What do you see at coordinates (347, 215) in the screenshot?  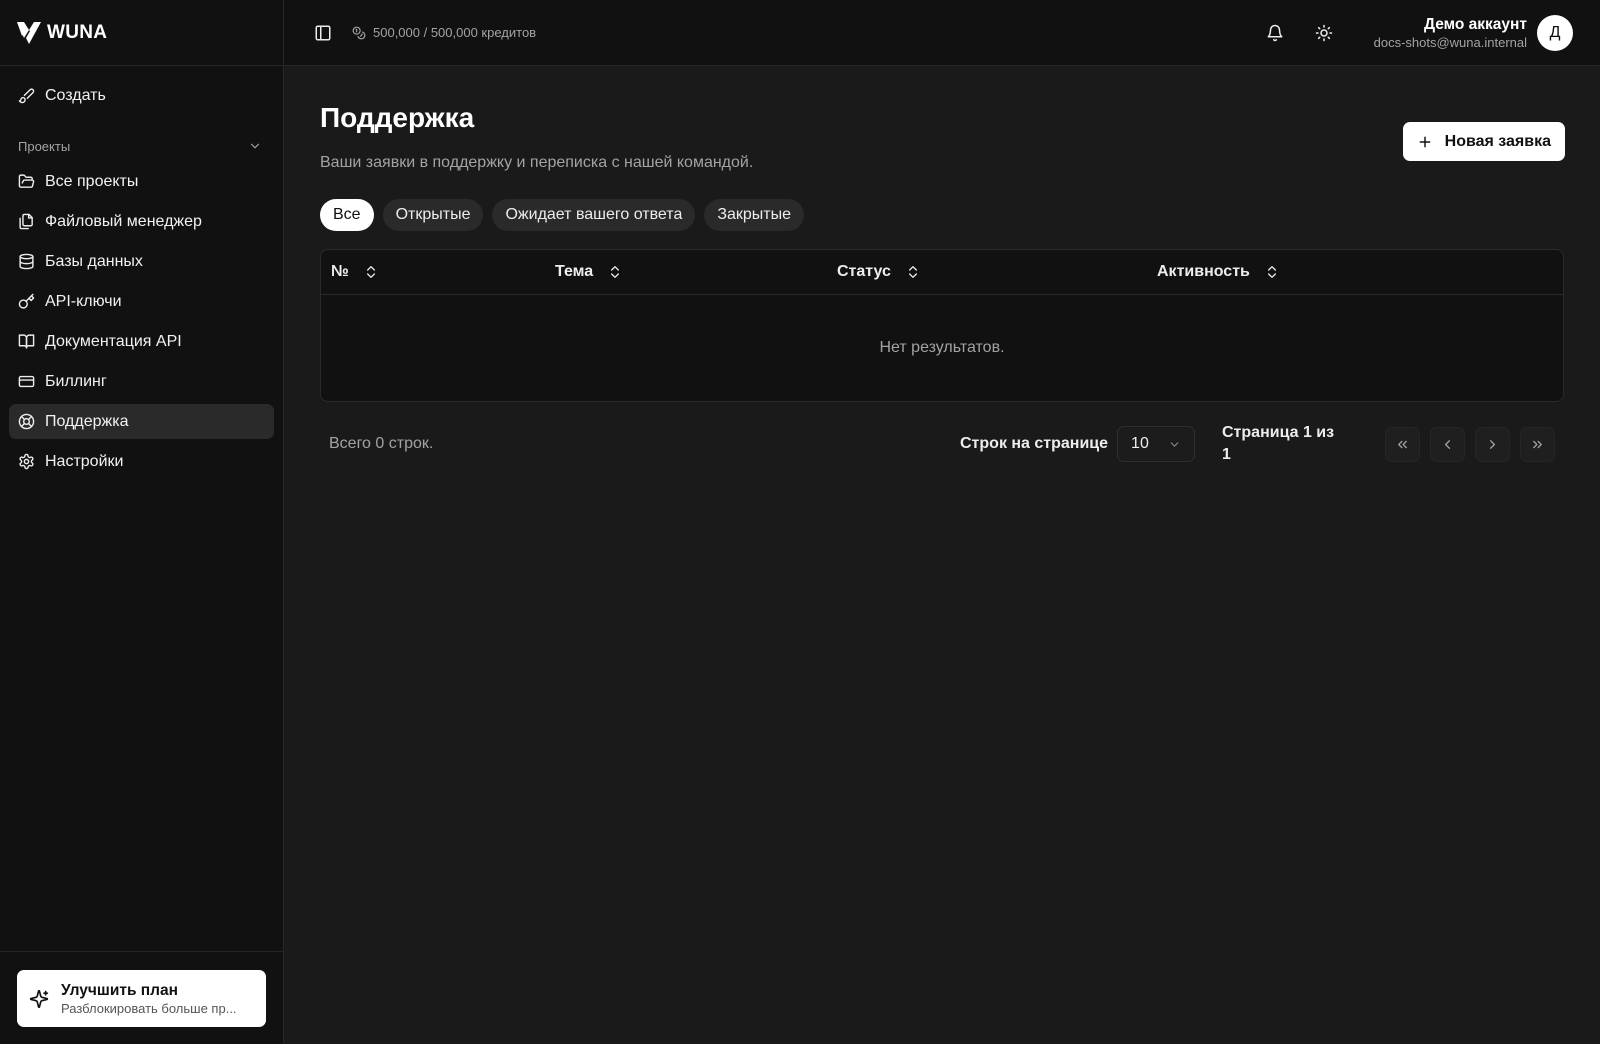 I see `tab-all: Все` at bounding box center [347, 215].